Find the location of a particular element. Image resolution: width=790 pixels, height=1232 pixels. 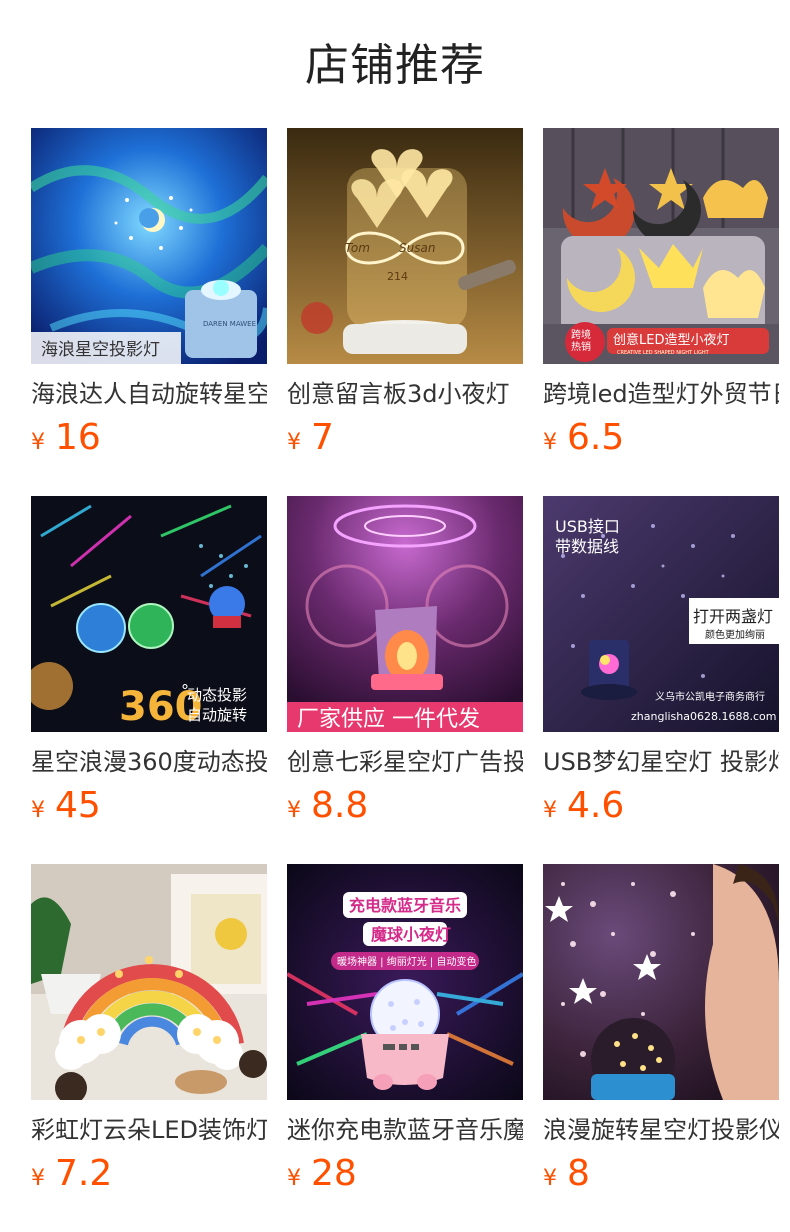

svg-text: 跨境 is located at coordinates (581, 334).